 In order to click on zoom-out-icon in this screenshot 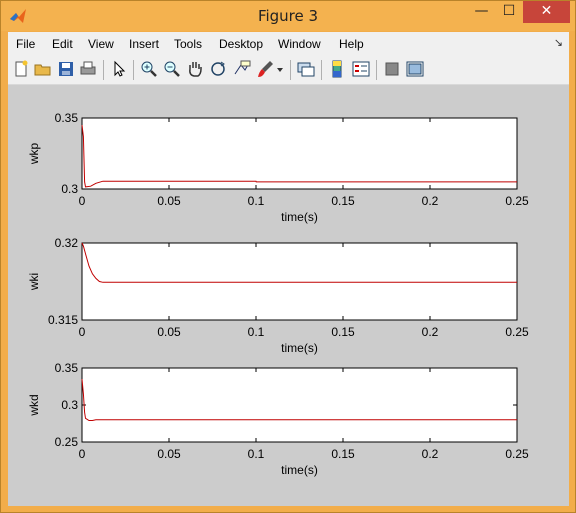, I will do `click(172, 69)`.